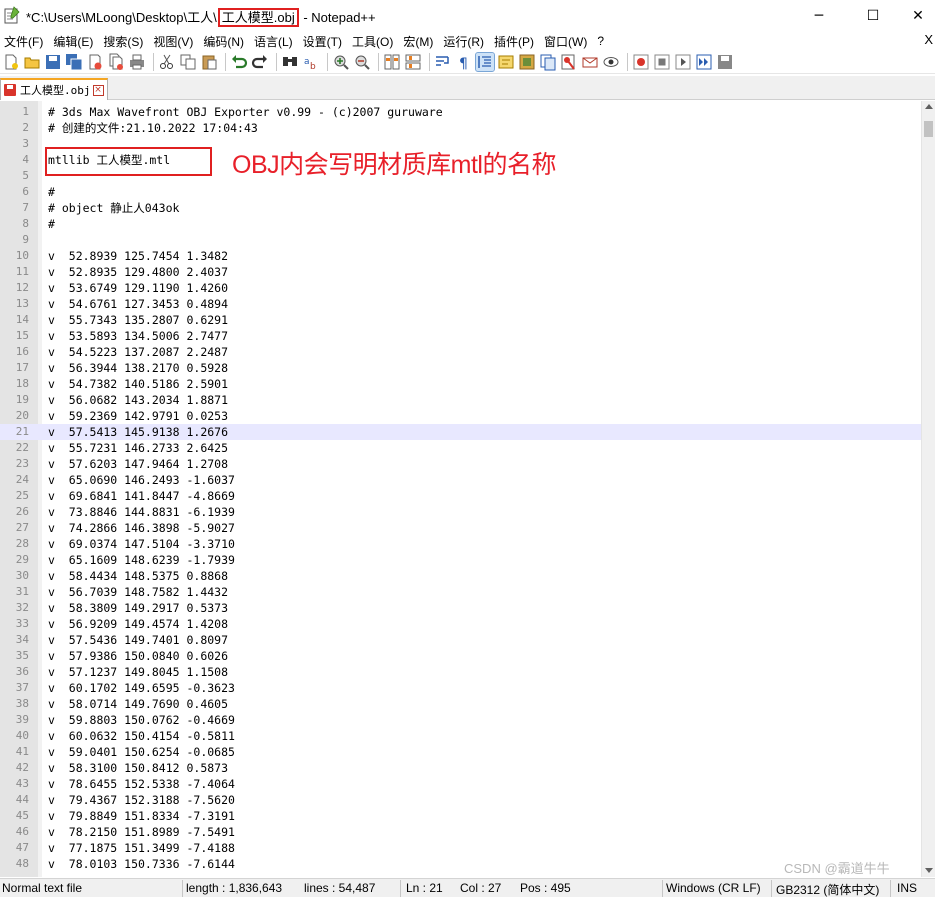 The image size is (935, 897). I want to click on editor-line: 32 v 58.3809 149.2917 0.5373, so click(460, 608).